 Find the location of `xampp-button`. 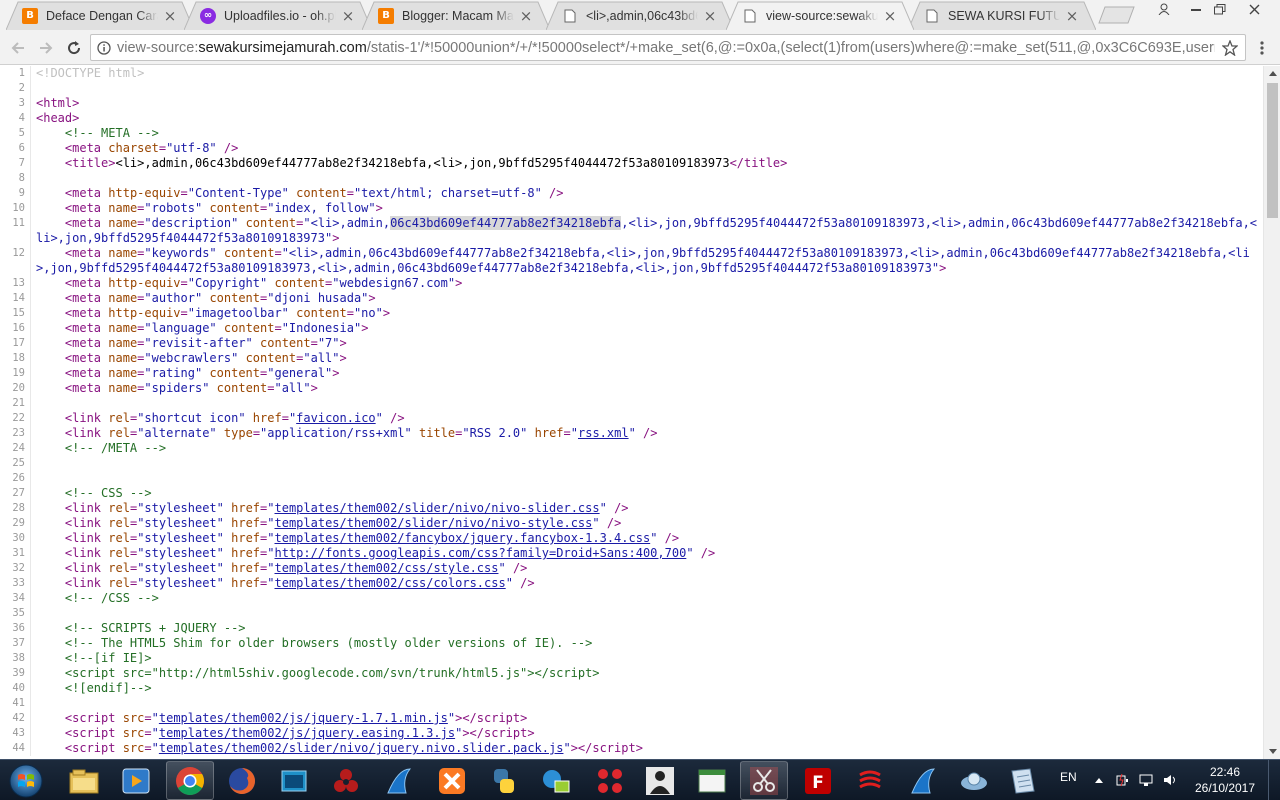

xampp-button is located at coordinates (452, 780).